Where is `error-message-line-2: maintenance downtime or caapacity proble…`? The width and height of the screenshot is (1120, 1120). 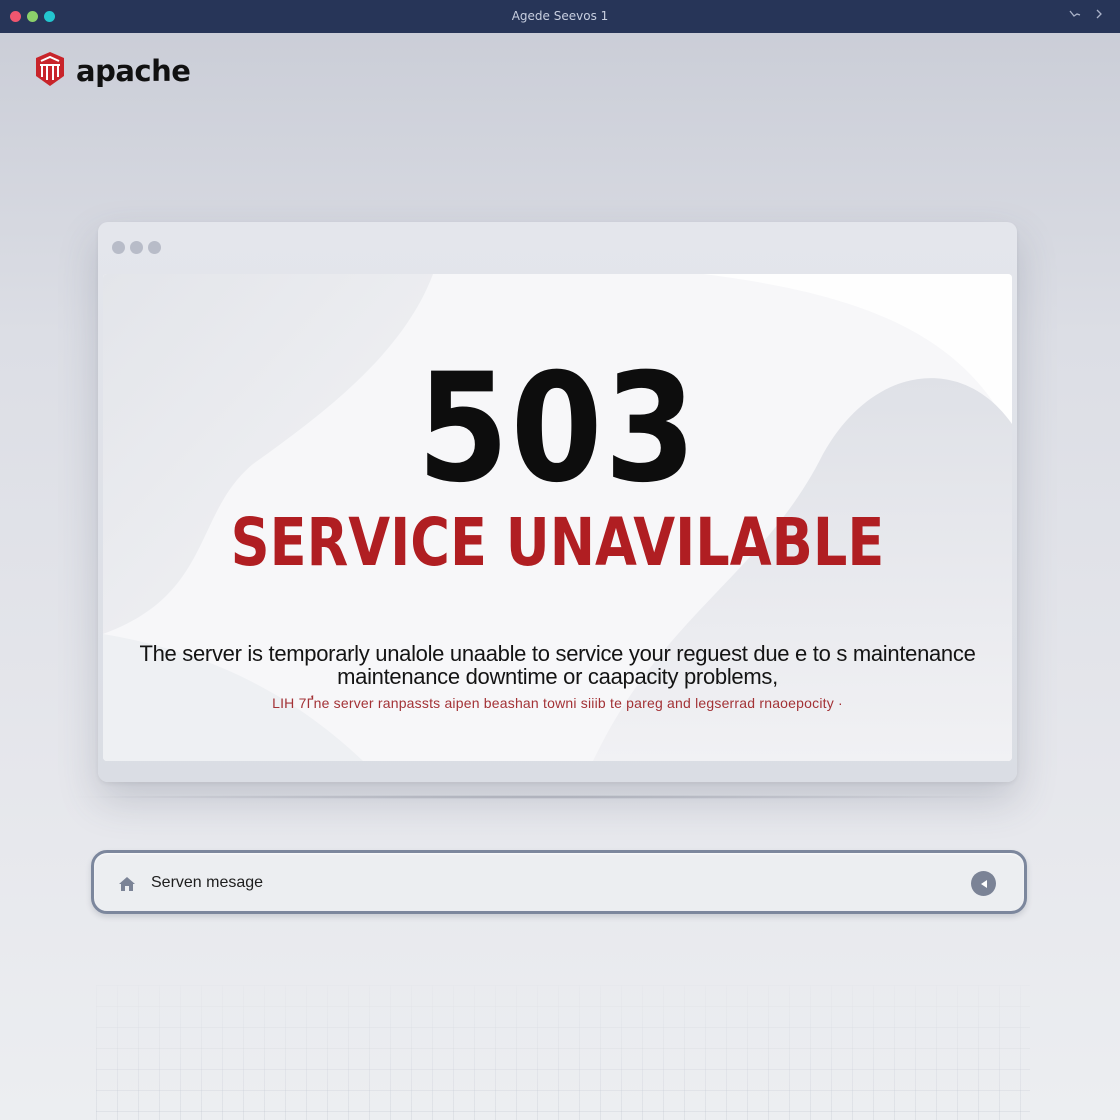 error-message-line-2: maintenance downtime or caapacity proble… is located at coordinates (557, 676).